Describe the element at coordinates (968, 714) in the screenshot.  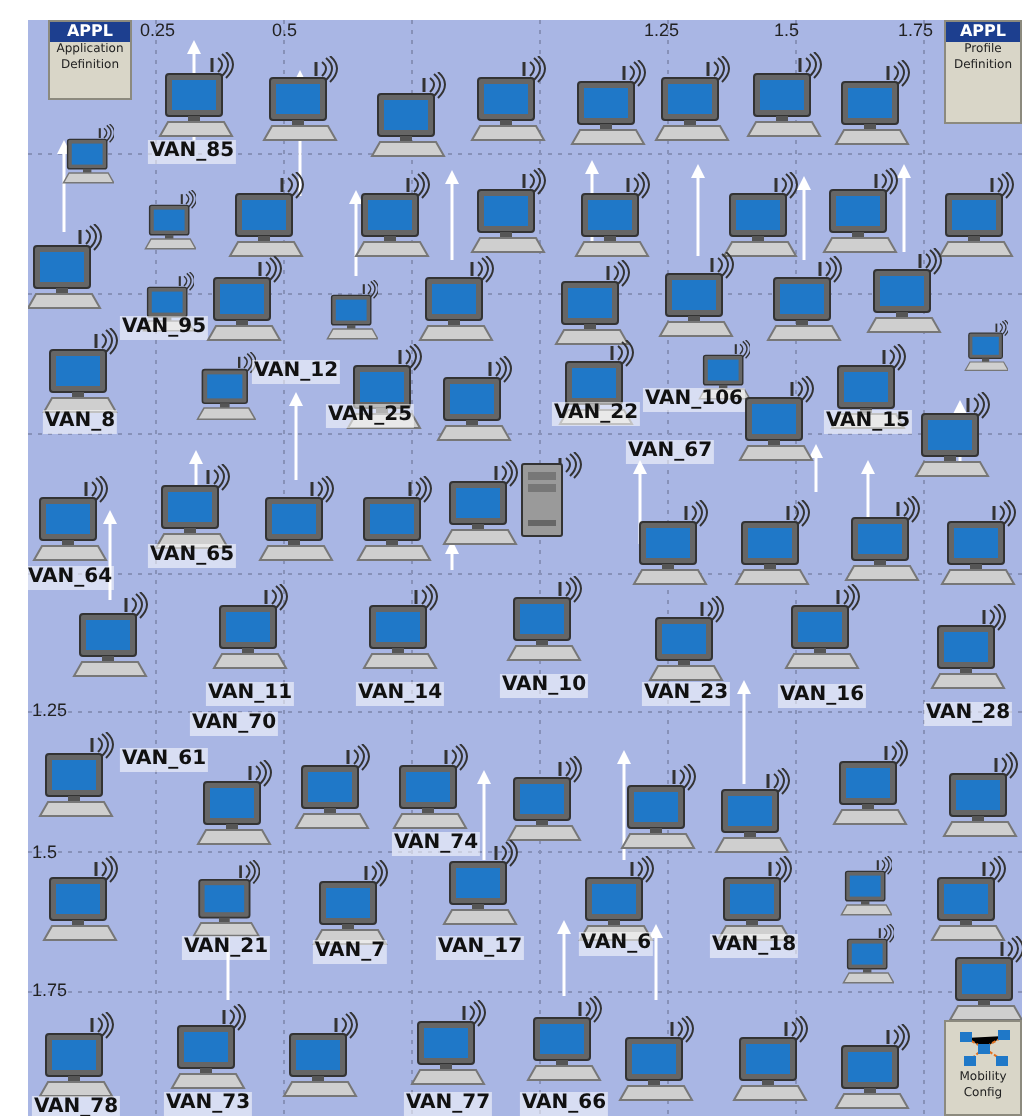
I see `node-label: VAN_28` at that location.